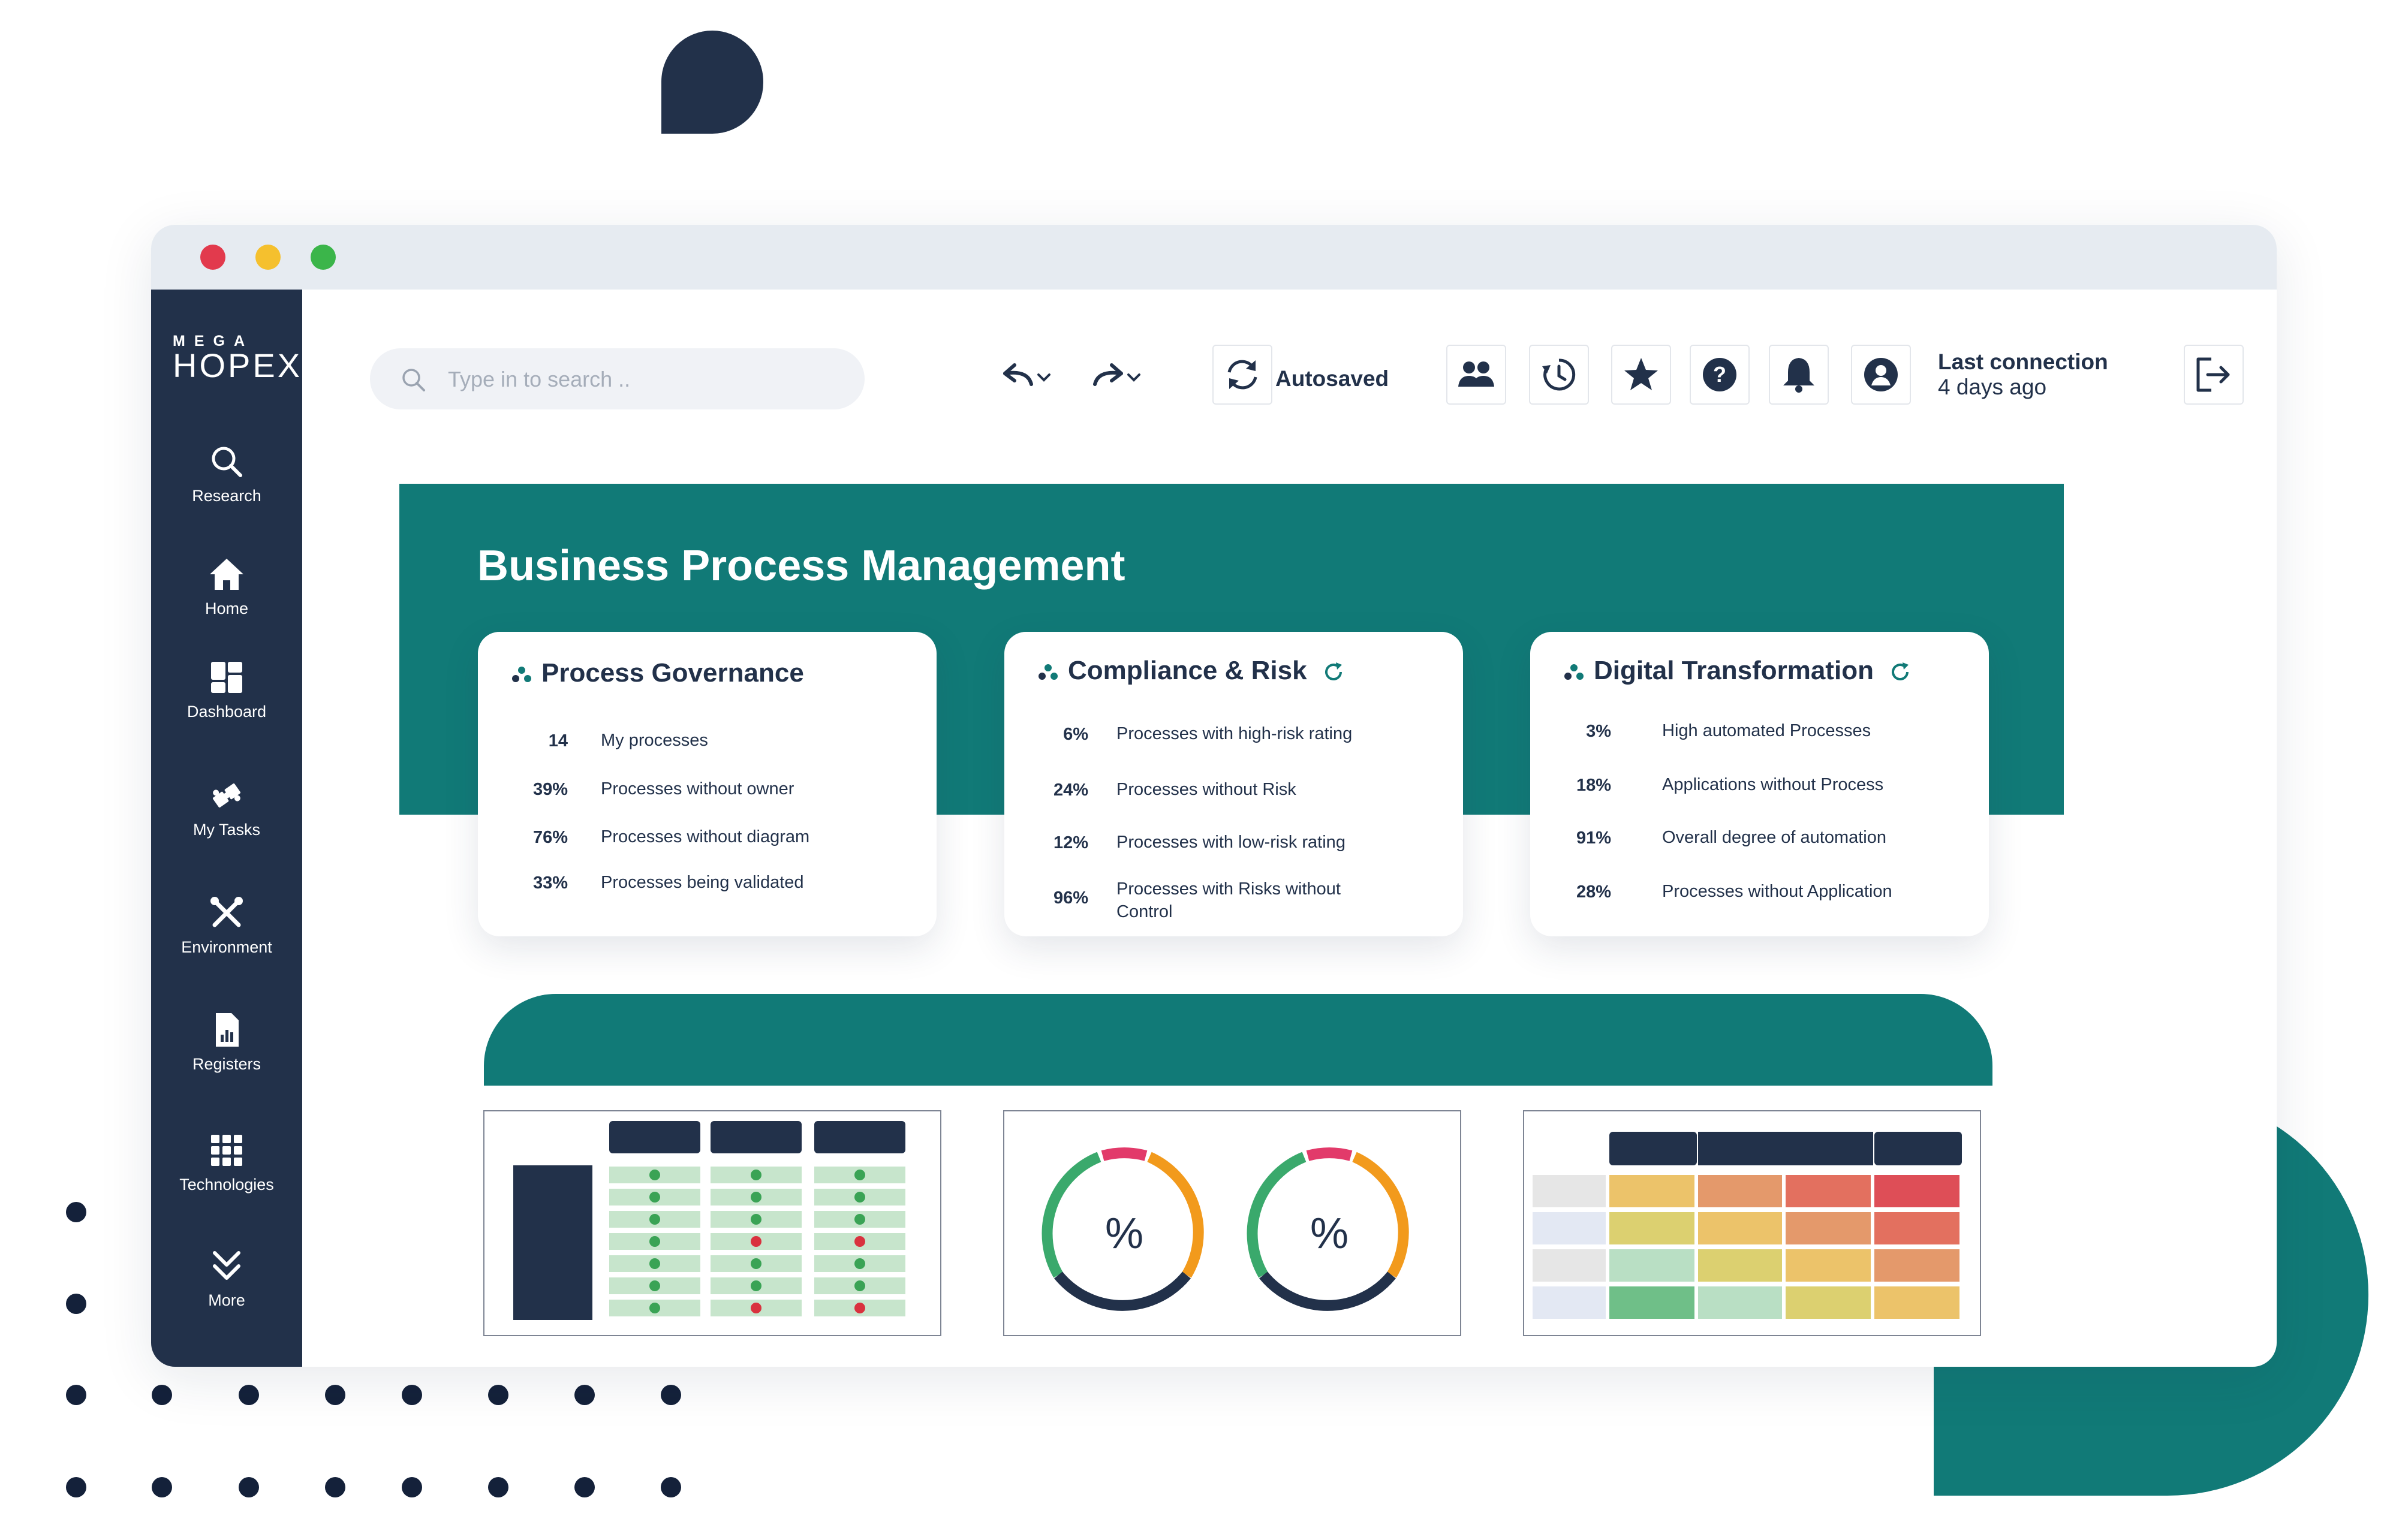 Image resolution: width=2399 pixels, height=1540 pixels. I want to click on history-icon, so click(1559, 374).